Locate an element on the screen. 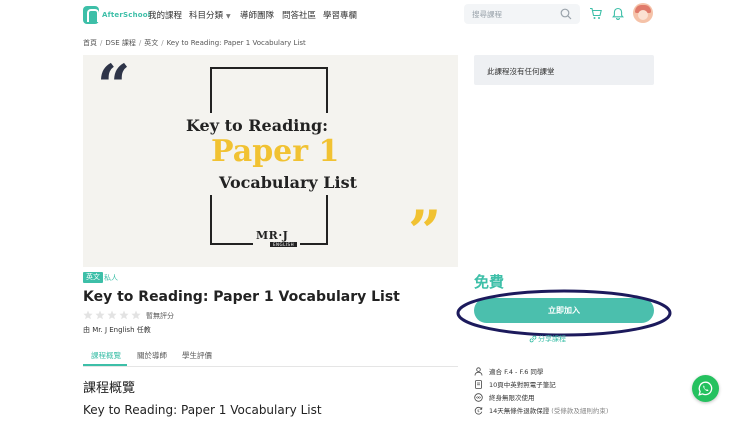 This screenshot has height=422, width=737. infinity-icon is located at coordinates (478, 397).